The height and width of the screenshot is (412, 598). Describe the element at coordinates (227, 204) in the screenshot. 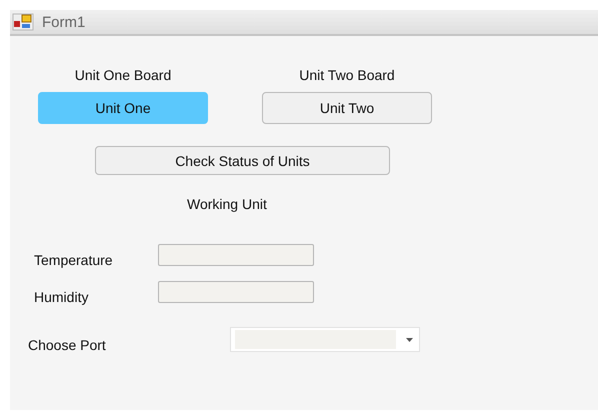

I see `status-label: Working Unit` at that location.